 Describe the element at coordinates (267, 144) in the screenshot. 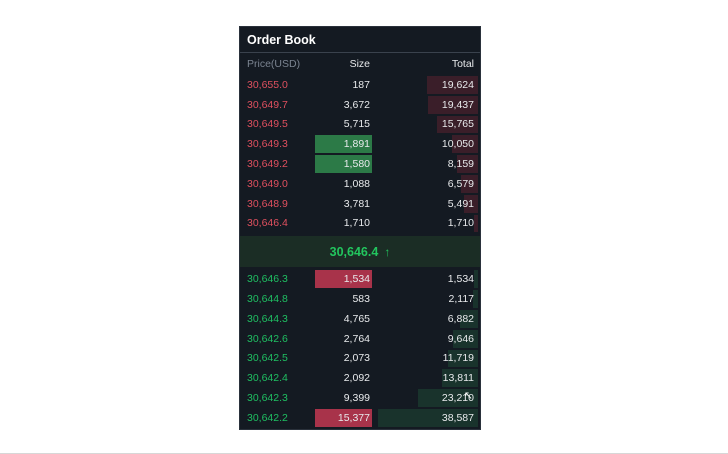

I see `ask-price: 30,649.3` at that location.